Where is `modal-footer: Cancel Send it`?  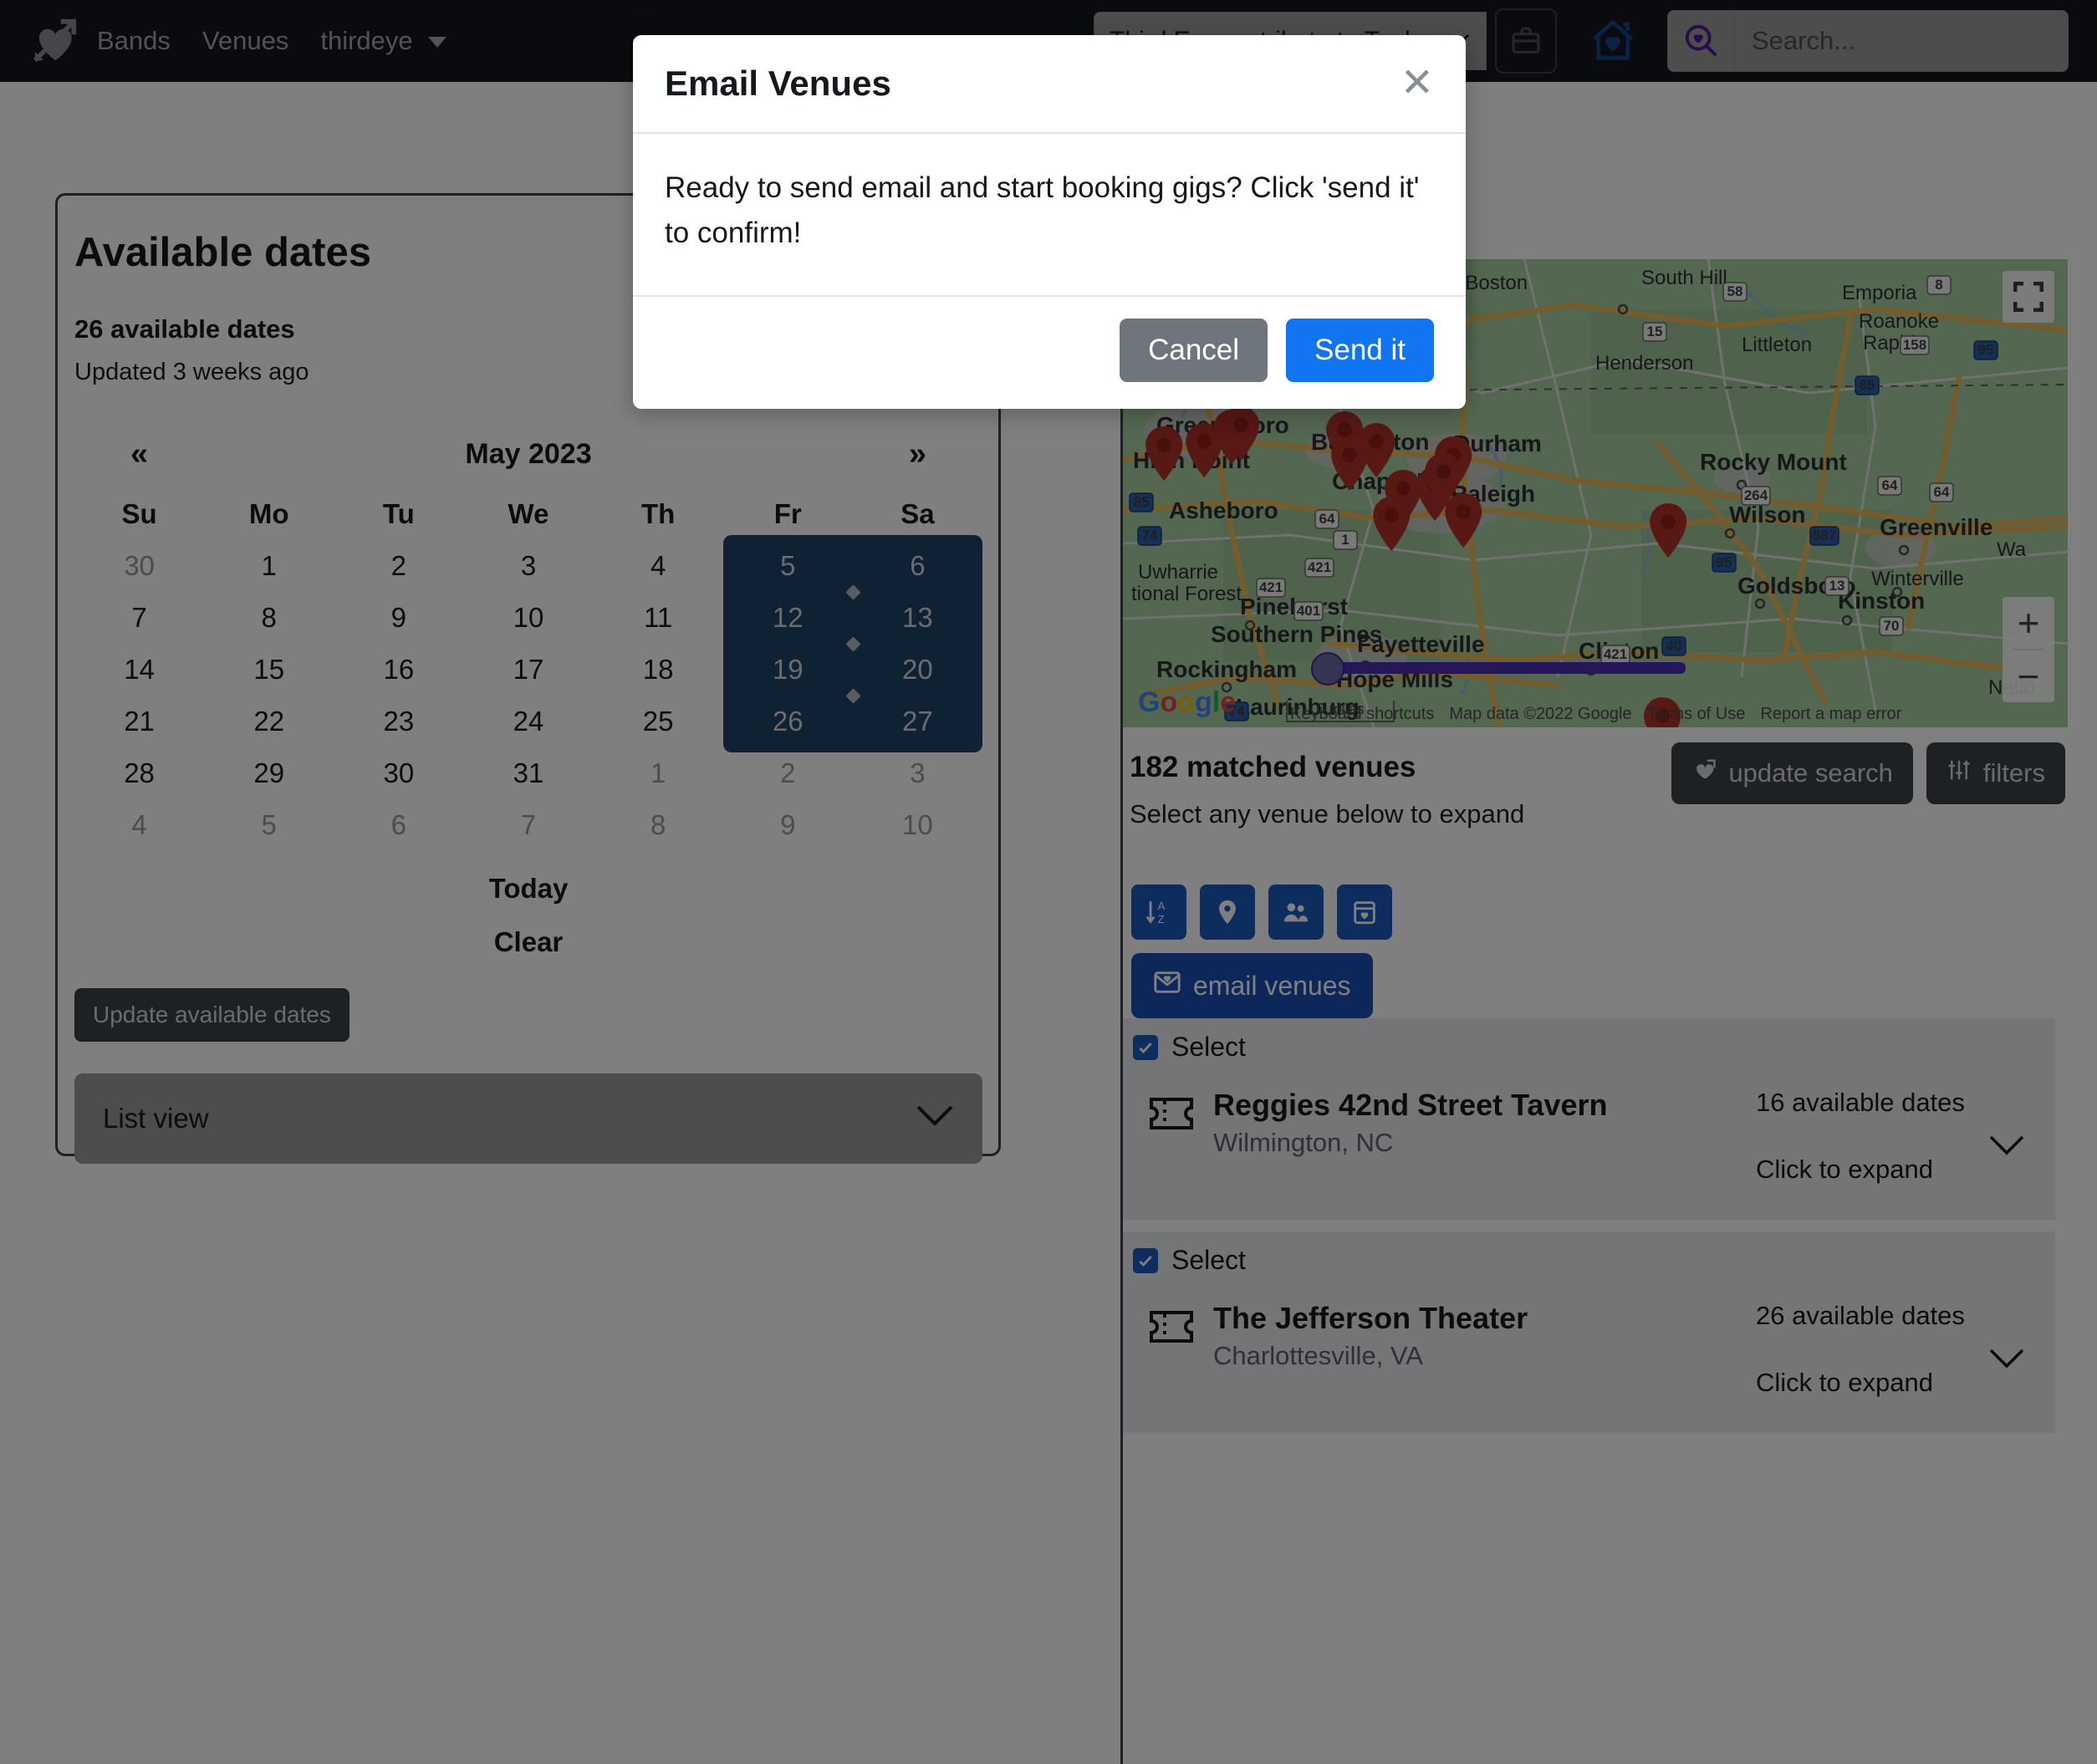 modal-footer: Cancel Send it is located at coordinates (1049, 353).